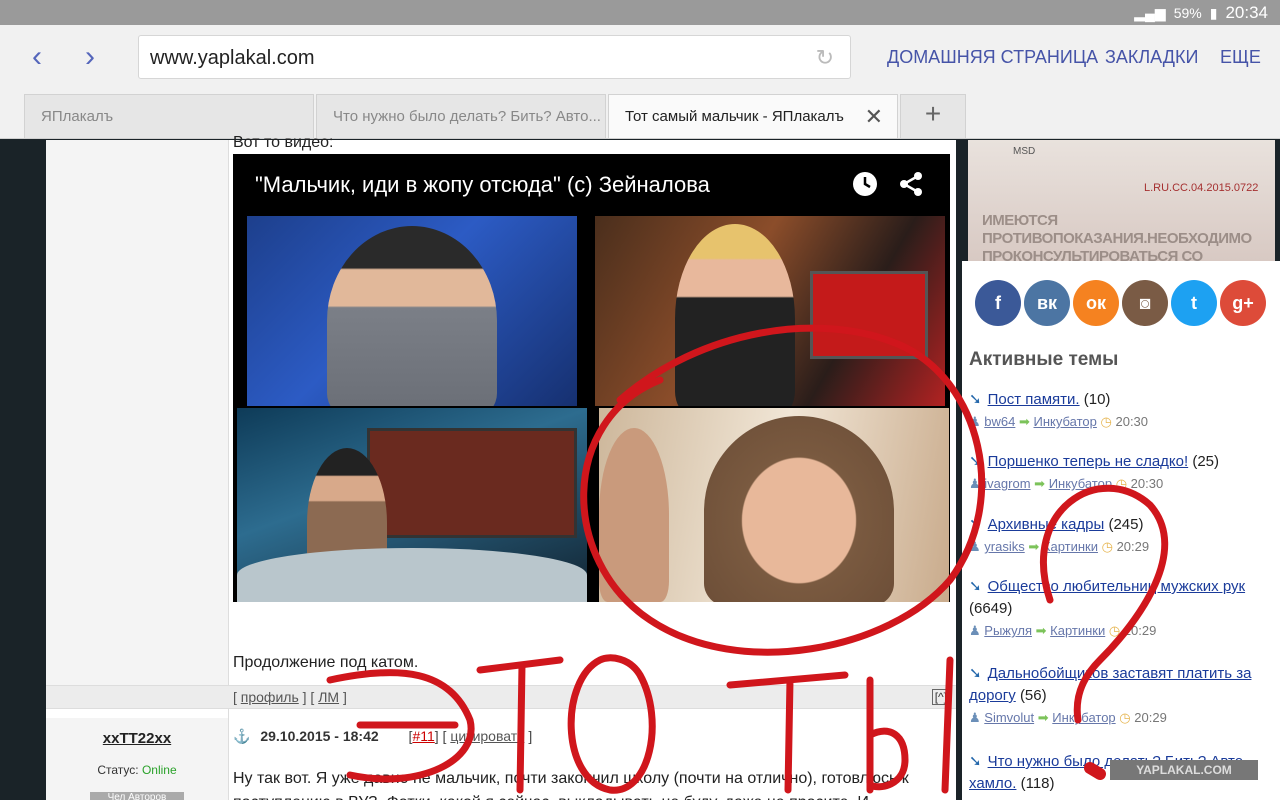  I want to click on vkontakte-icon: вк, so click(1047, 303).